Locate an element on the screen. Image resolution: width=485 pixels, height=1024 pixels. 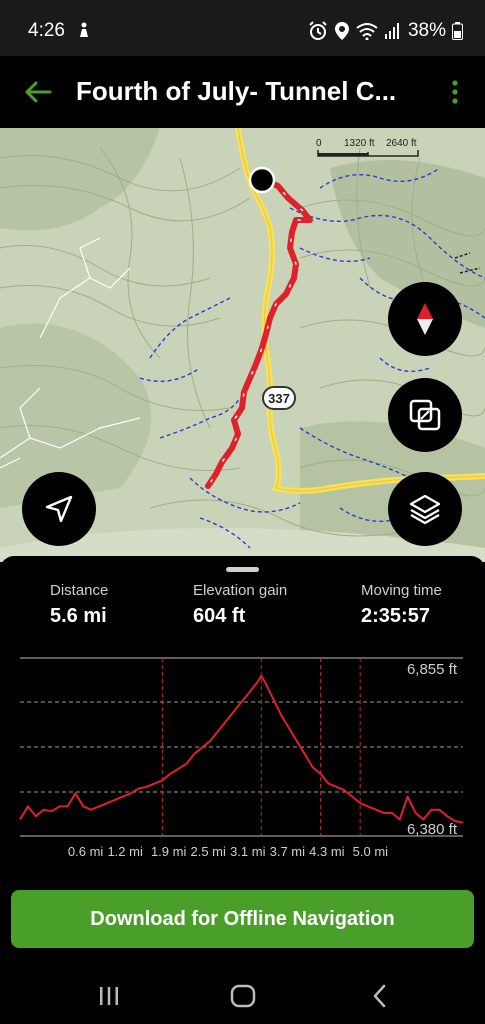
locate-button is located at coordinates (59, 509).